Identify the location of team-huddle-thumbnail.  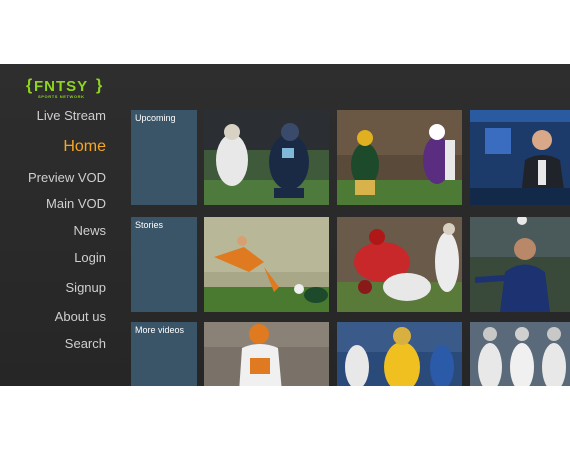
(520, 354).